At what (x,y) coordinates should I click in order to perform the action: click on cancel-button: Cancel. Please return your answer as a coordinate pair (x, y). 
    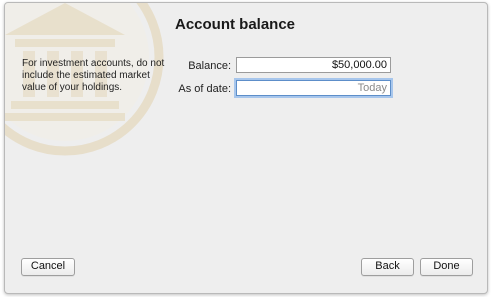
    Looking at the image, I should click on (48, 267).